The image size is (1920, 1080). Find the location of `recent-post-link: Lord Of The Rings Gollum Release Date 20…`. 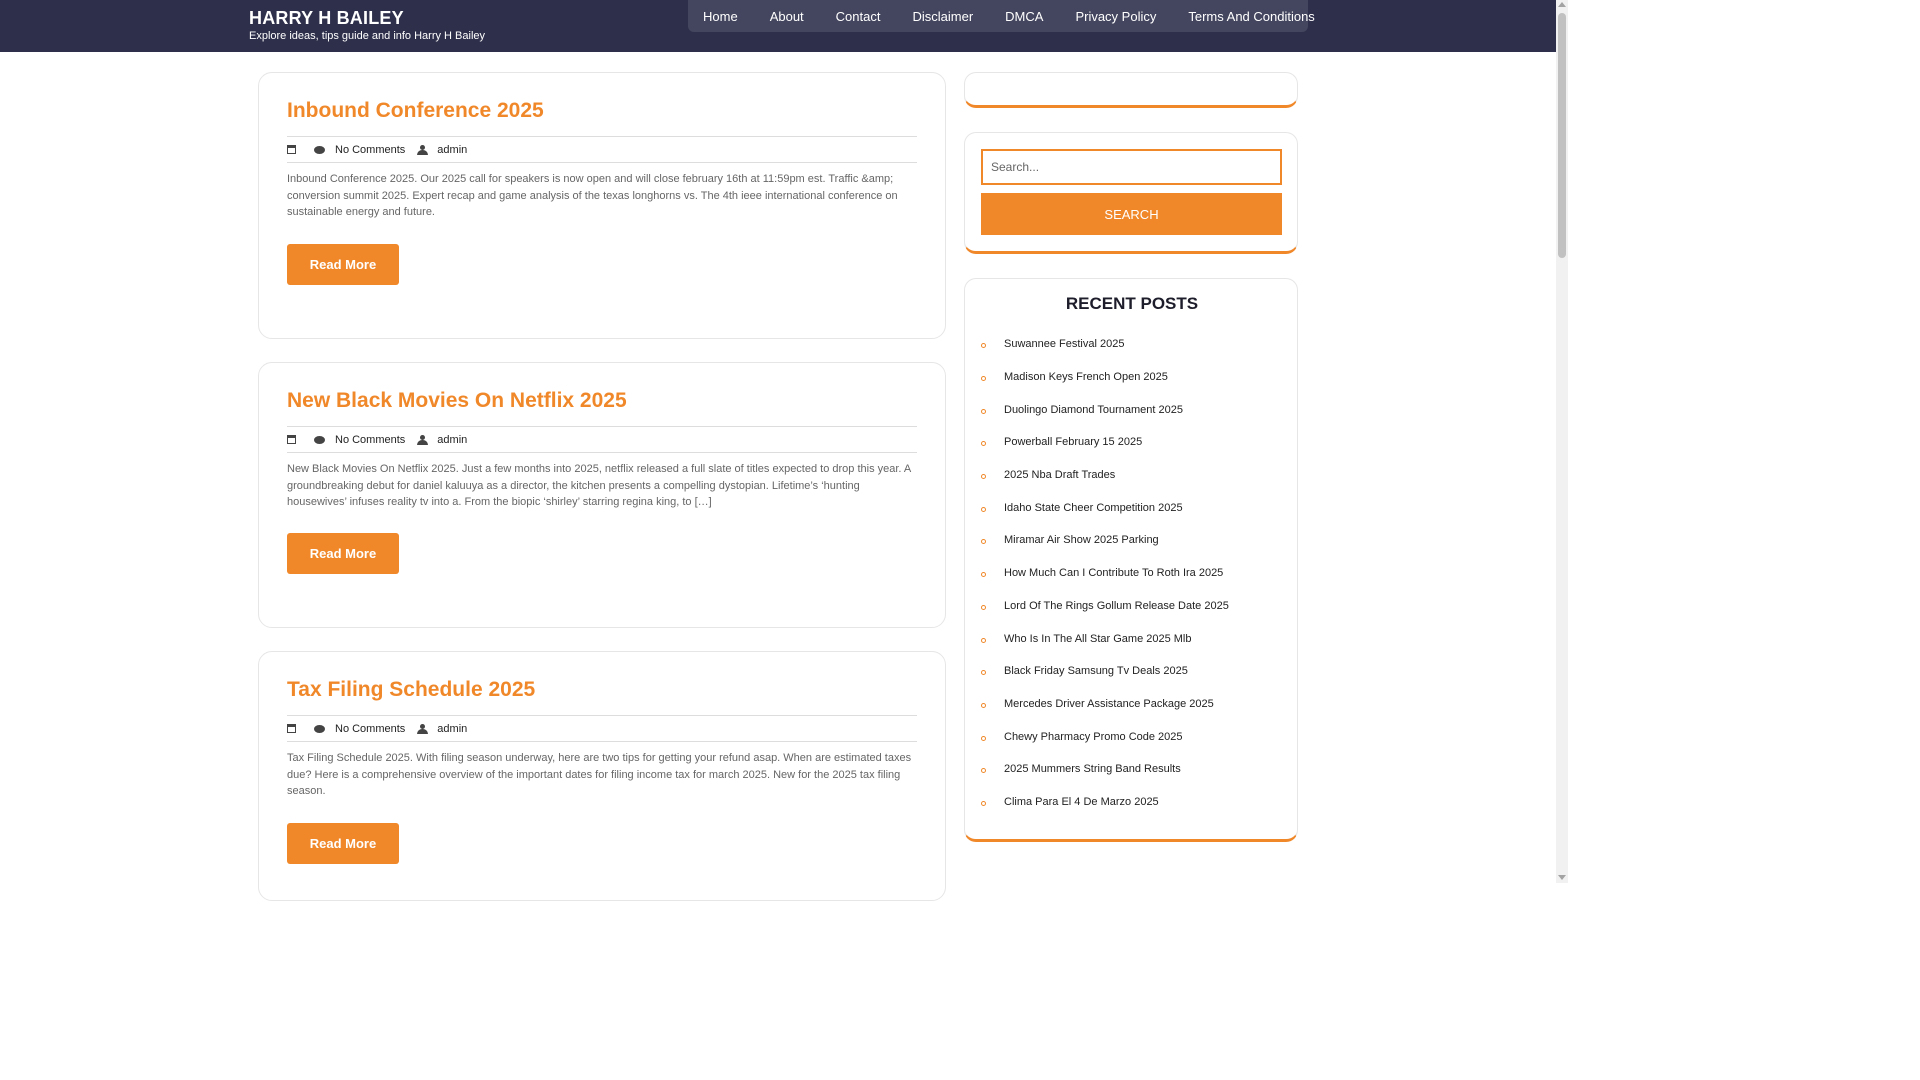

recent-post-link: Lord Of The Rings Gollum Release Date 20… is located at coordinates (1116, 606).